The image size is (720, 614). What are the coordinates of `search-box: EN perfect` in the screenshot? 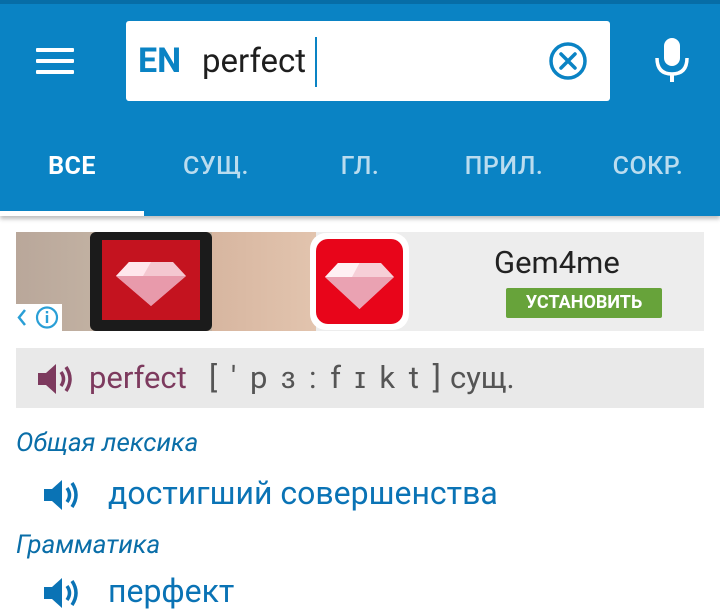 It's located at (368, 61).